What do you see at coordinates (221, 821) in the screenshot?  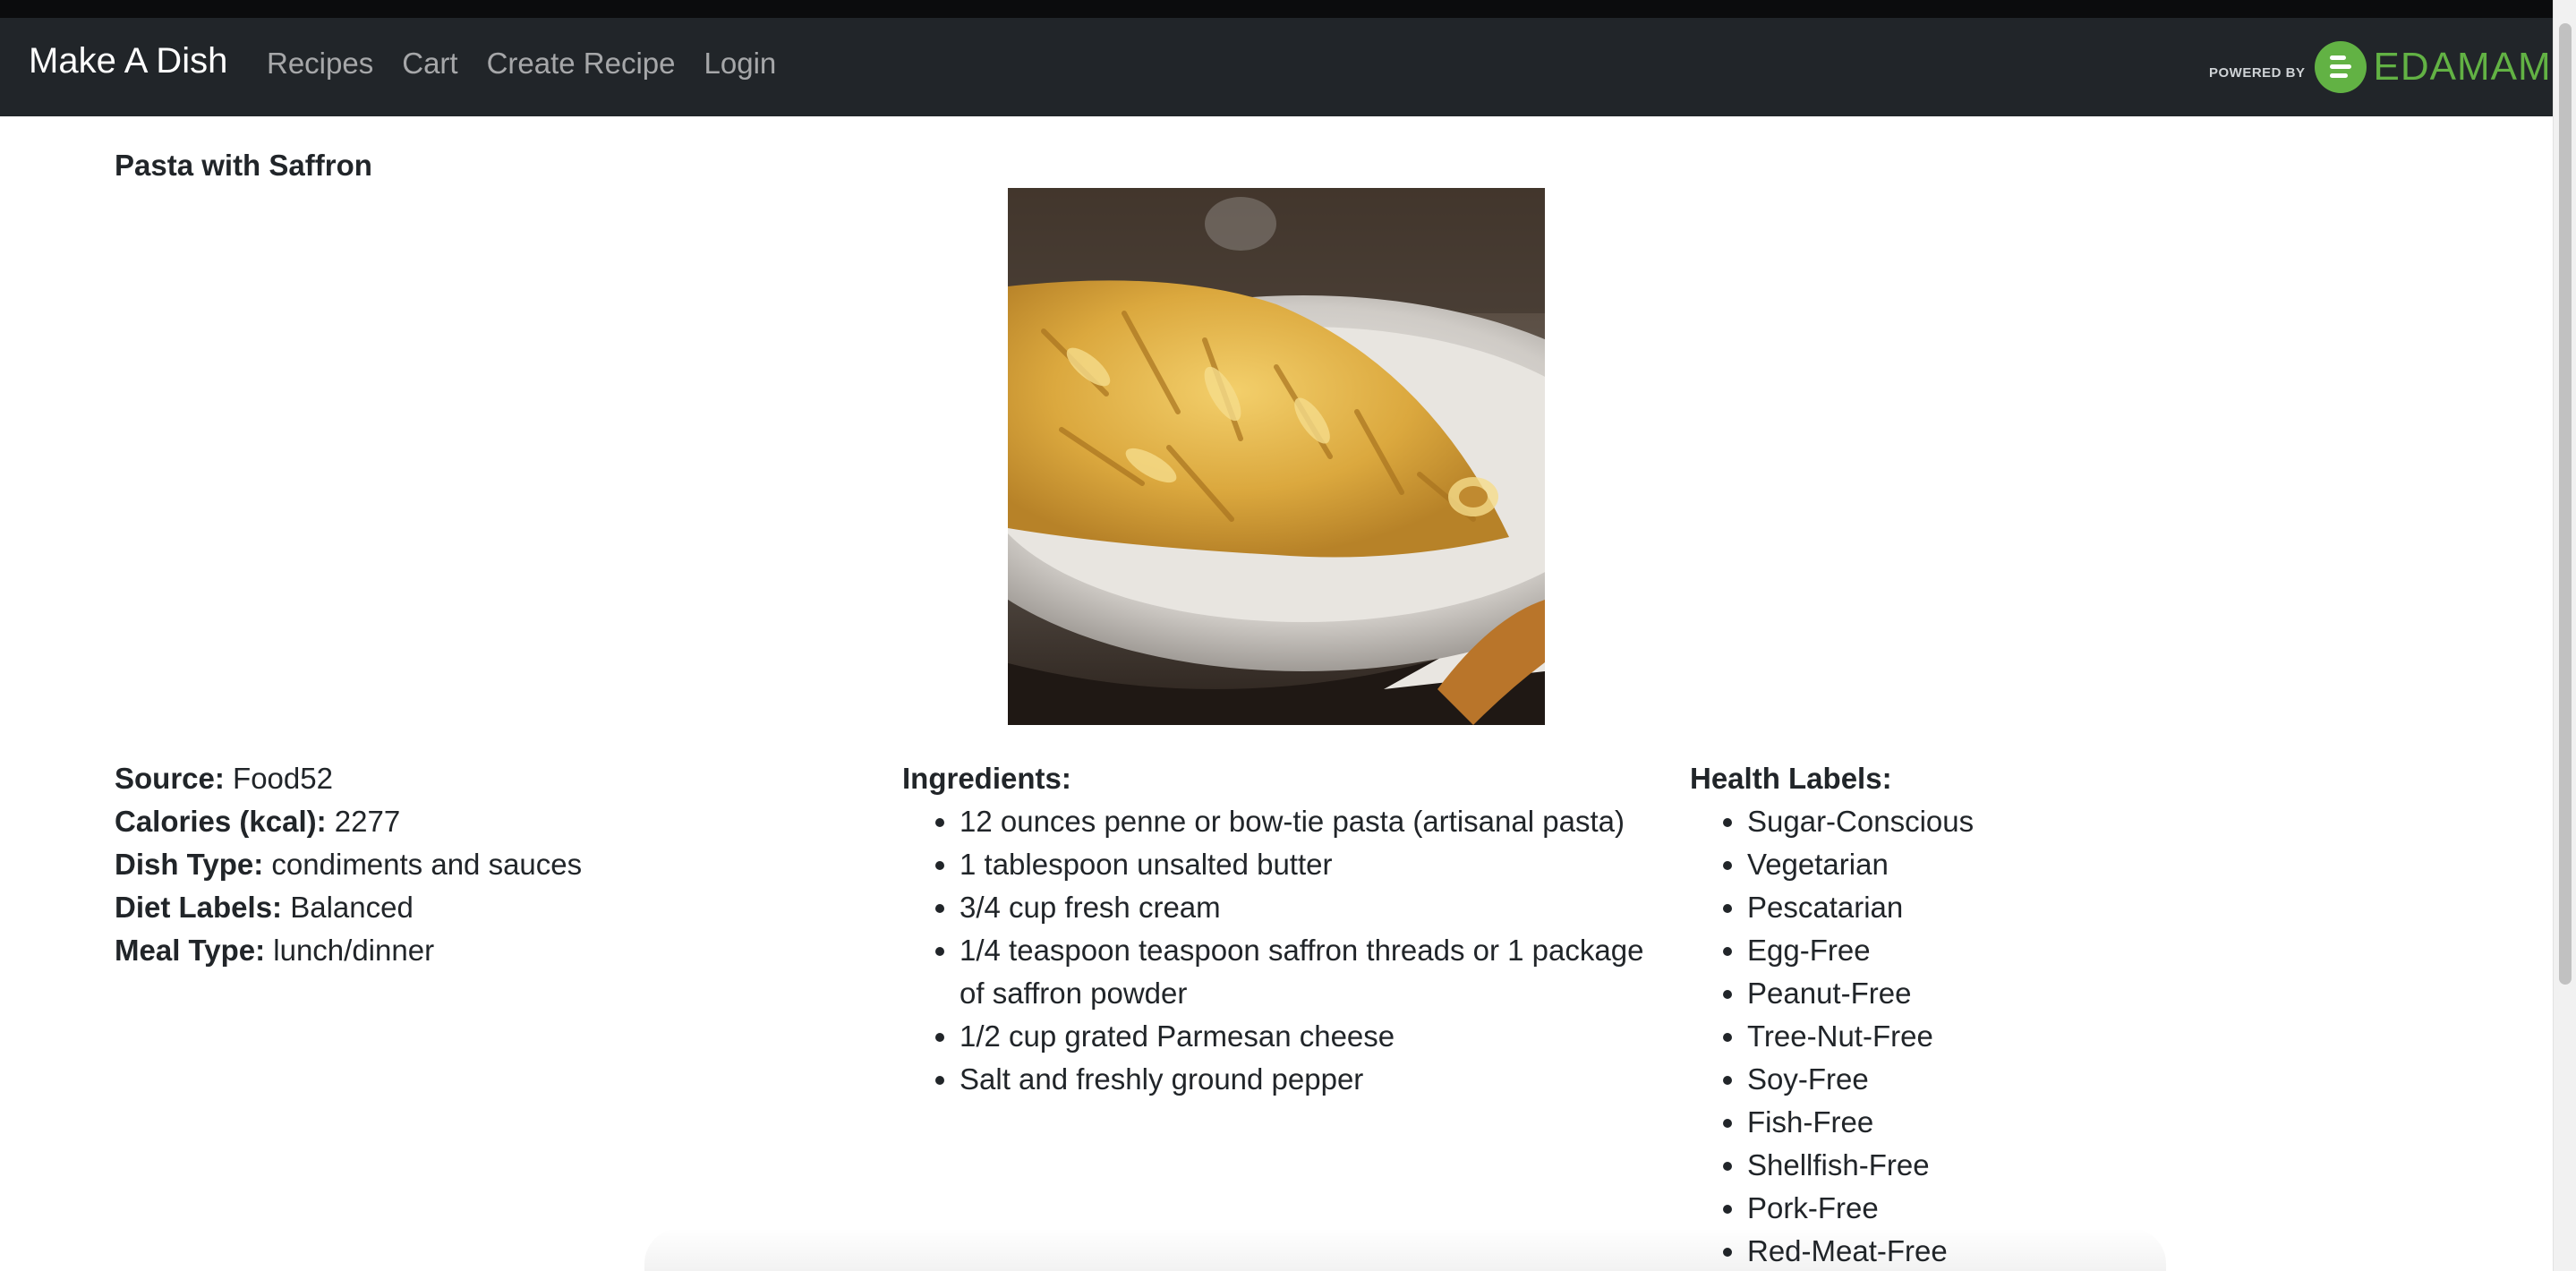 I see `calories-label: Calories (kcal):` at bounding box center [221, 821].